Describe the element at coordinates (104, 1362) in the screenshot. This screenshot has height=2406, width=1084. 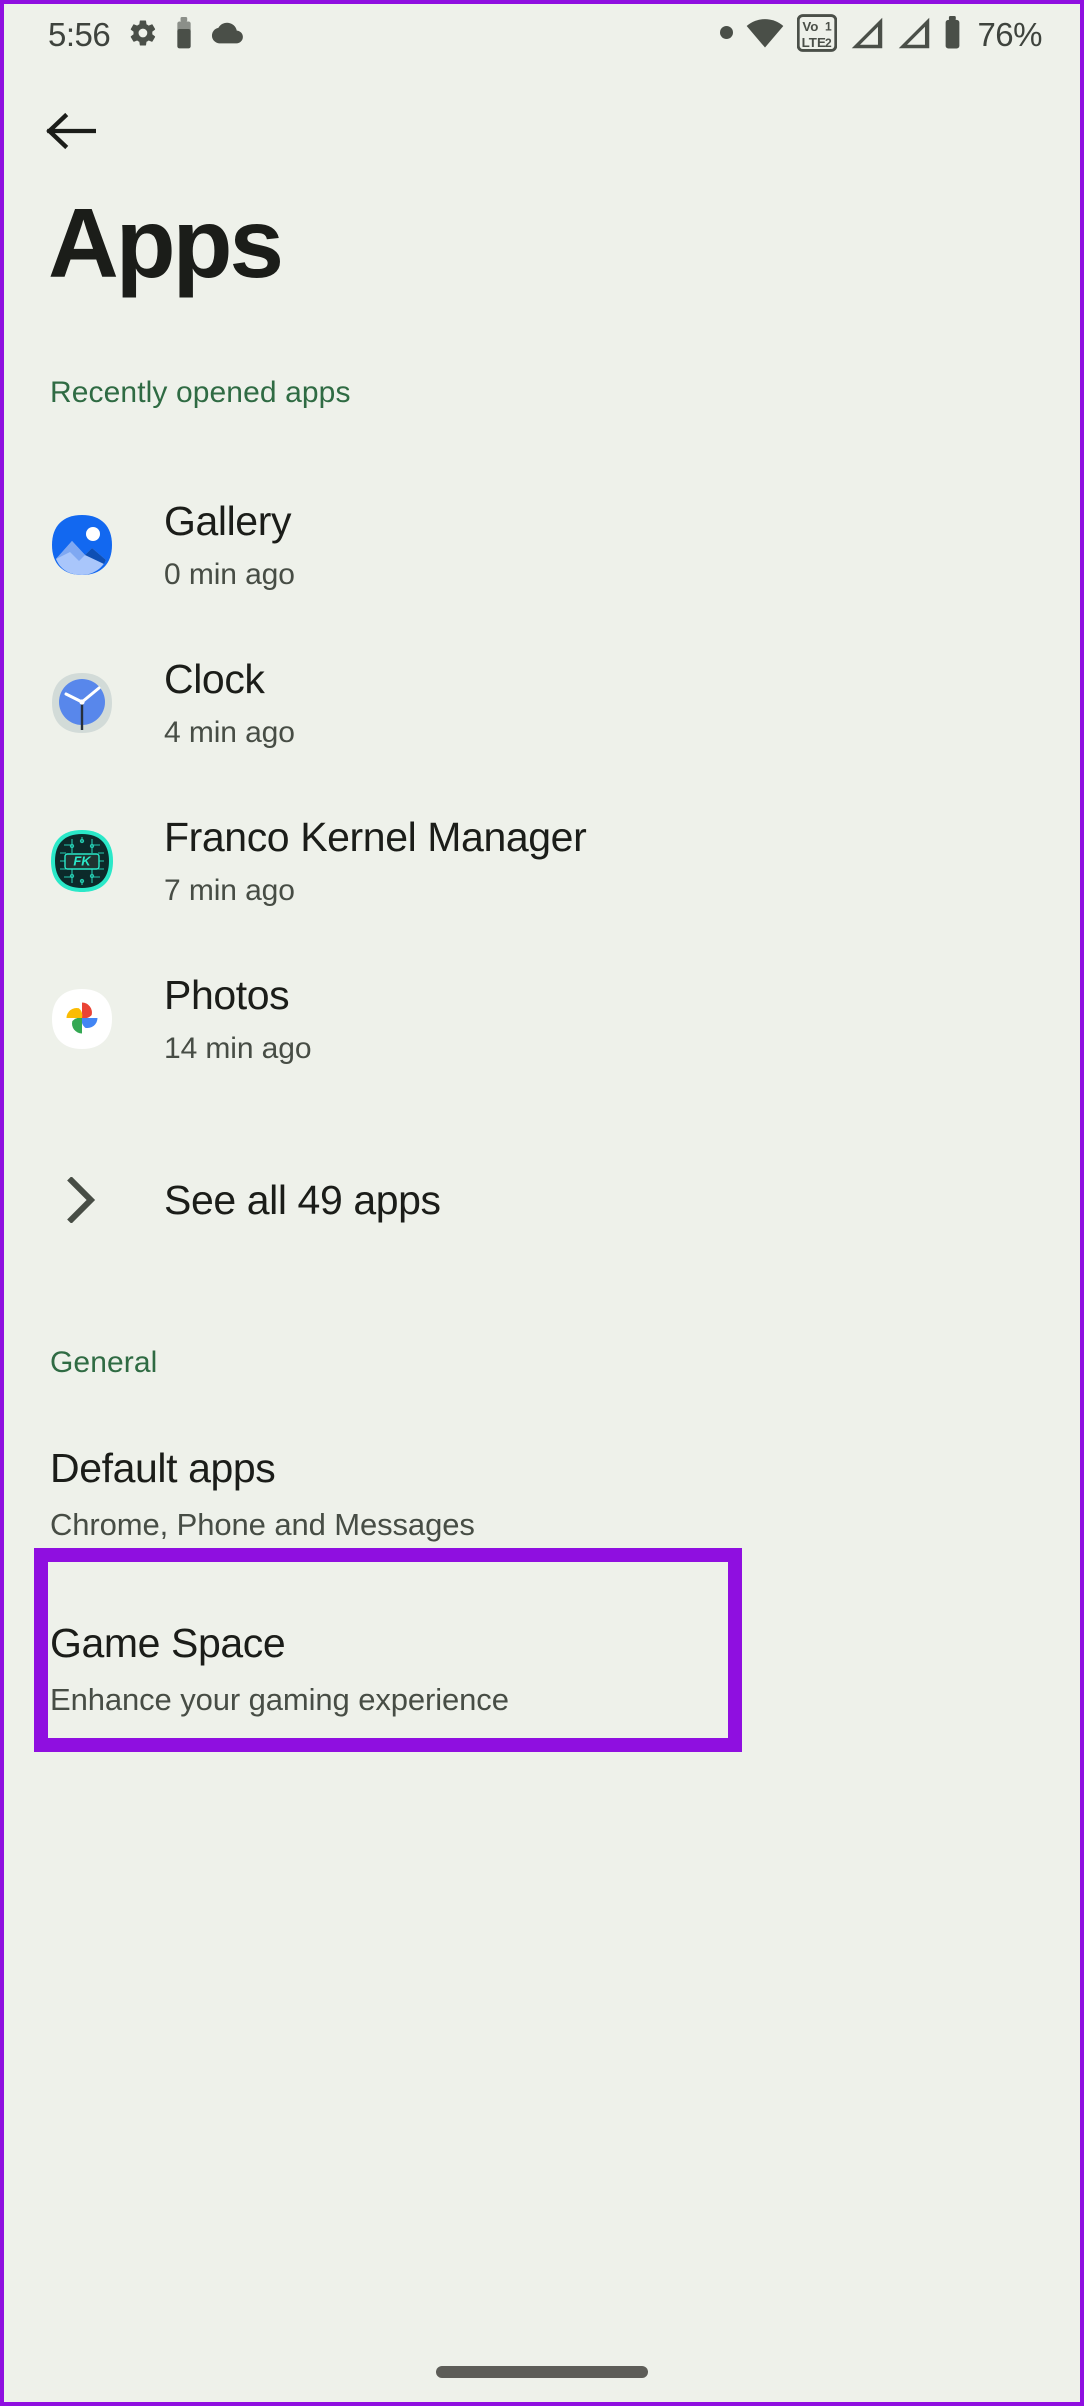
I see `section-header-general: General` at that location.